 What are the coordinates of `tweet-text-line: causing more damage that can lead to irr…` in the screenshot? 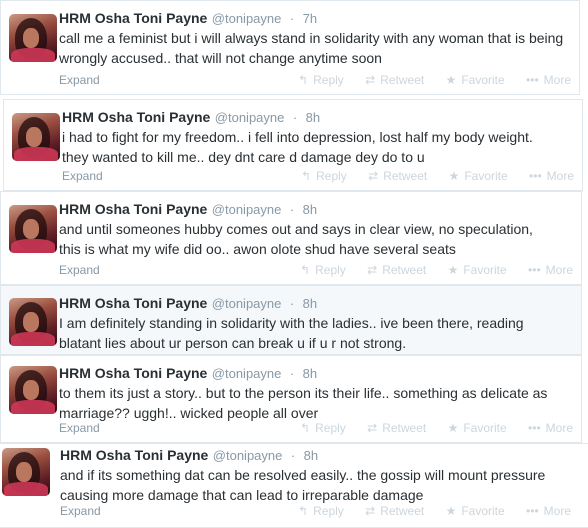 It's located at (242, 495).